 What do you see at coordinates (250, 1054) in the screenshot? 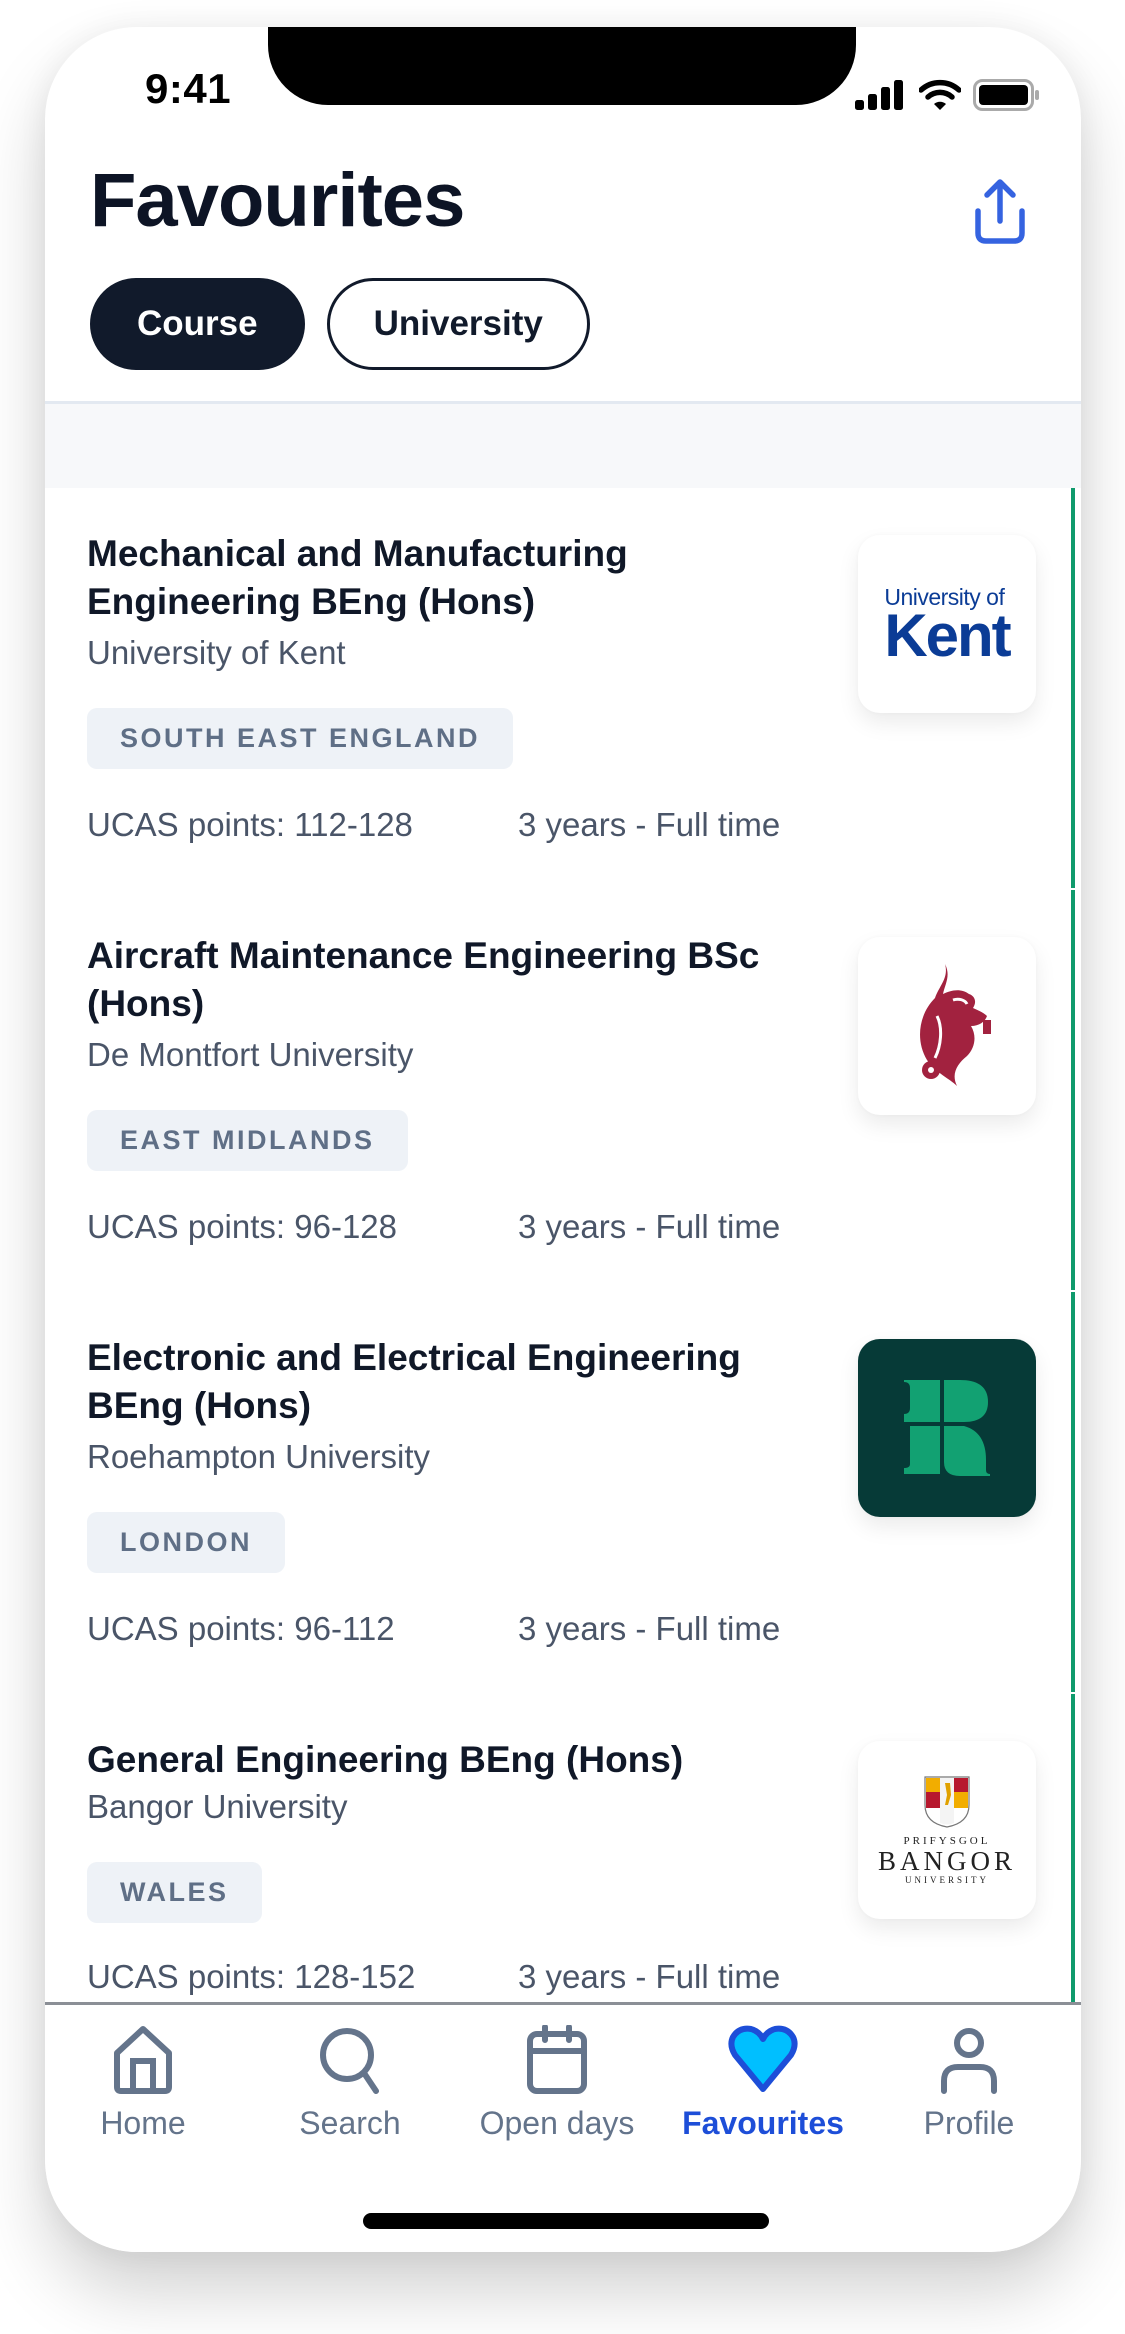
I see `university-name: De Montfort University` at bounding box center [250, 1054].